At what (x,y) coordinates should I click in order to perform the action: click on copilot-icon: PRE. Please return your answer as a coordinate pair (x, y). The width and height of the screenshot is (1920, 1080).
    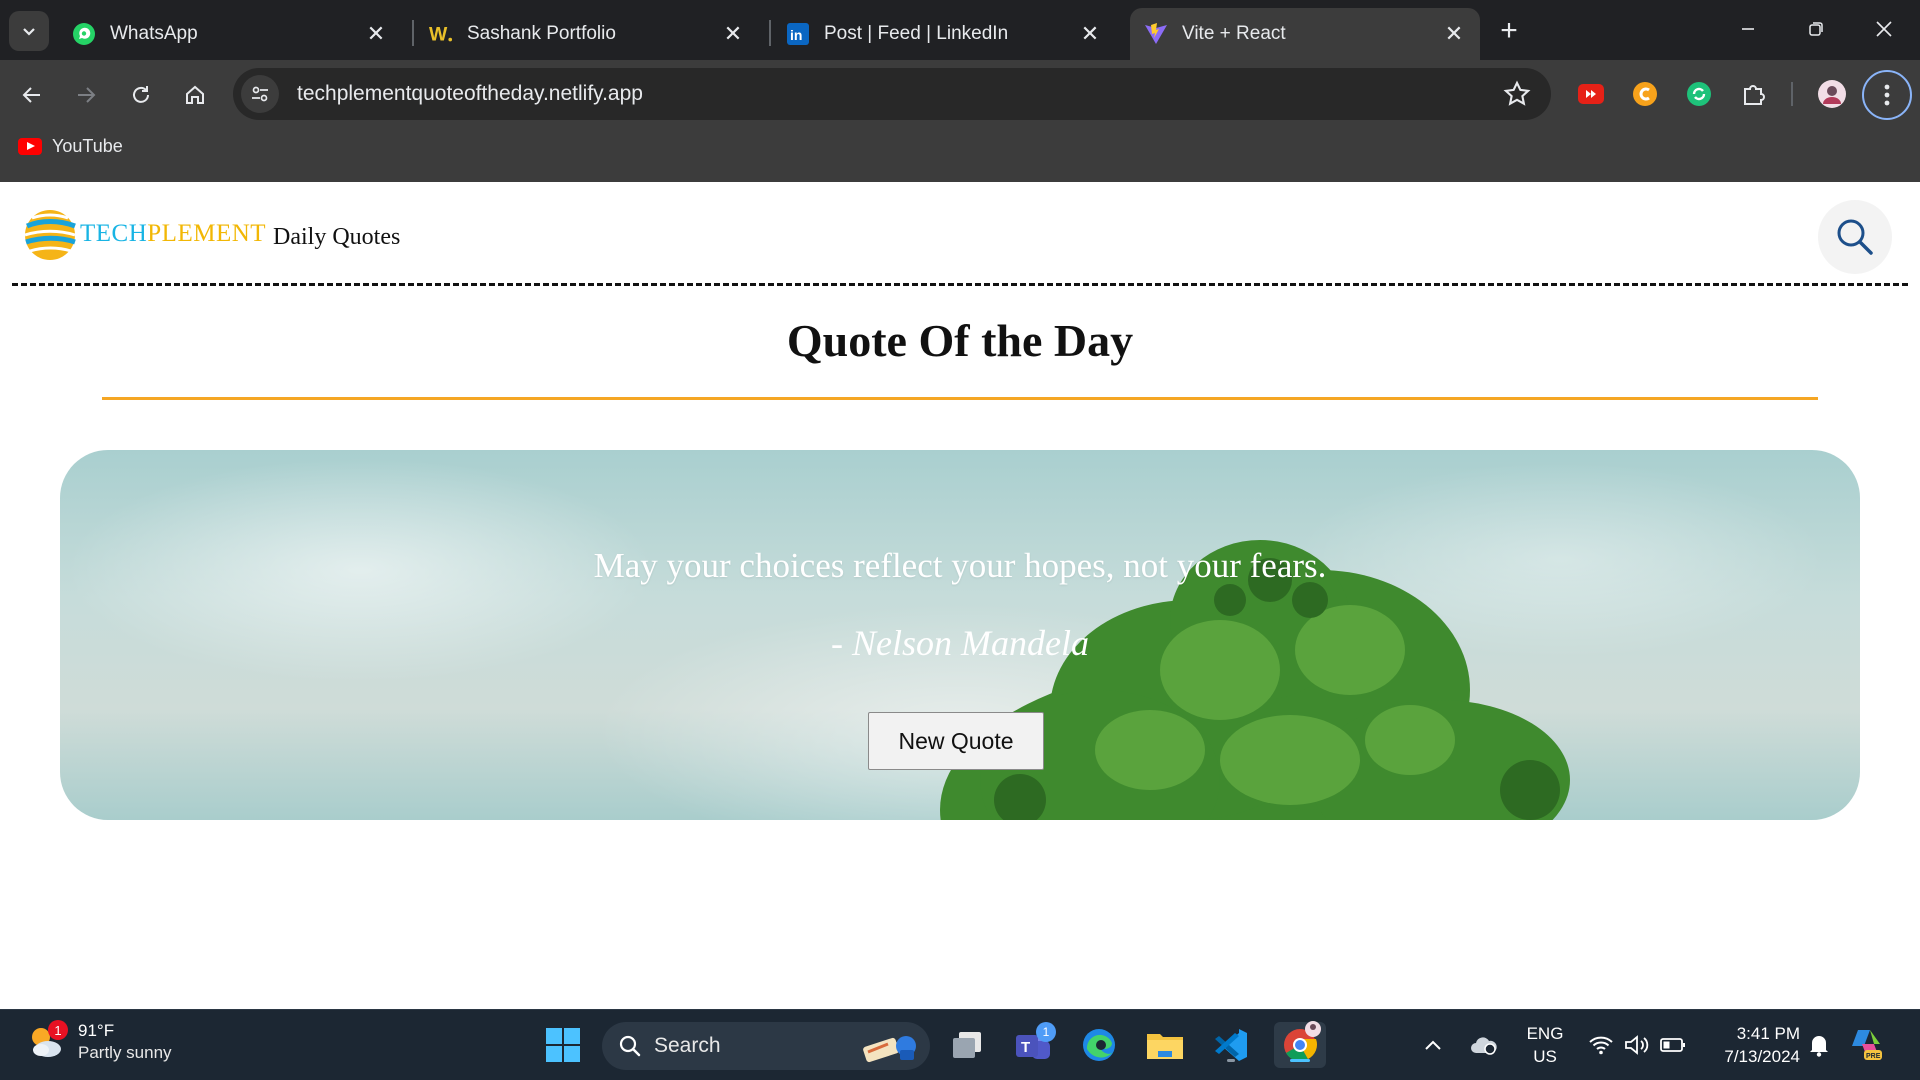
    Looking at the image, I should click on (1867, 1045).